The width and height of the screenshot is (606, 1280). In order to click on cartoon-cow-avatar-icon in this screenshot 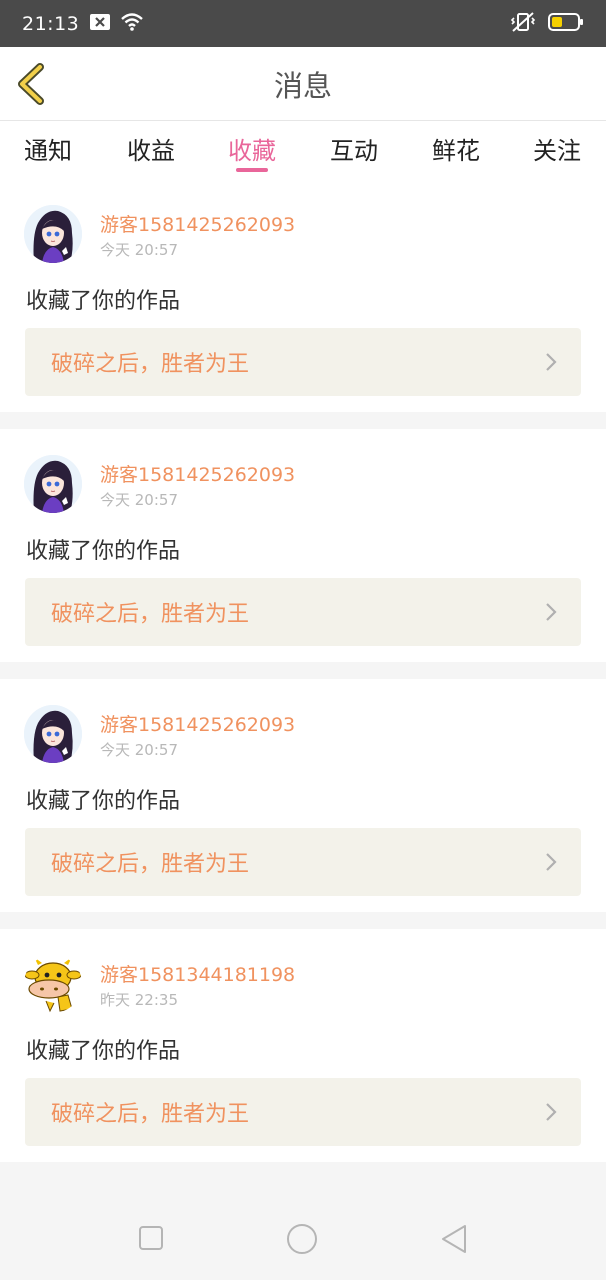, I will do `click(53, 984)`.